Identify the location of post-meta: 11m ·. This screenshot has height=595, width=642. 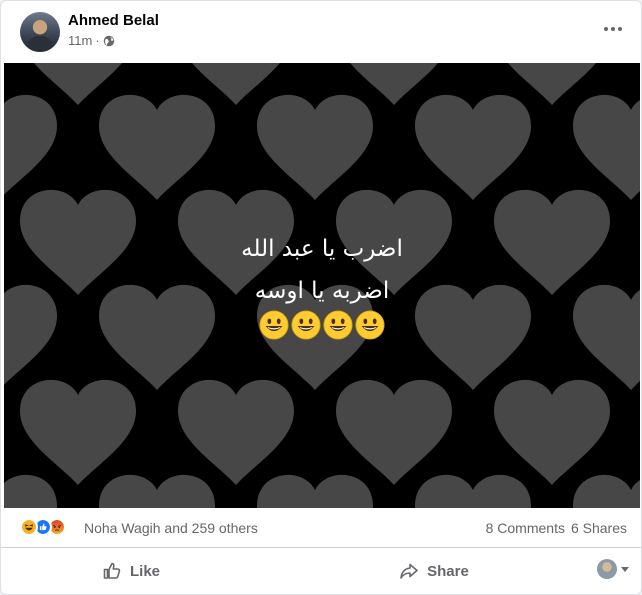
(91, 40).